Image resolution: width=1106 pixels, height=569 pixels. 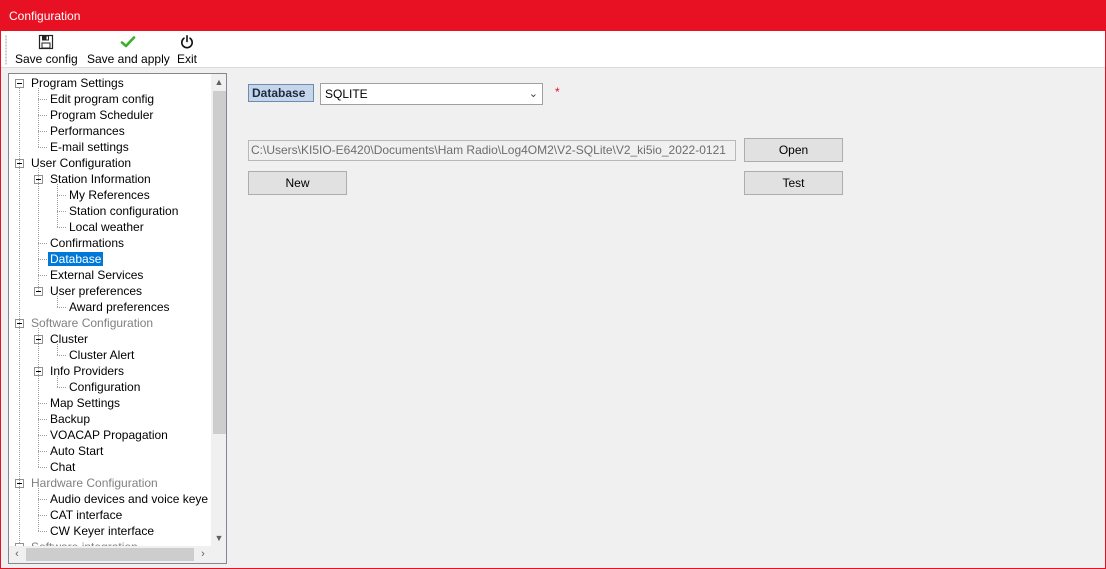 What do you see at coordinates (431, 94) in the screenshot?
I see `database-type-select: SQLITE ⌄` at bounding box center [431, 94].